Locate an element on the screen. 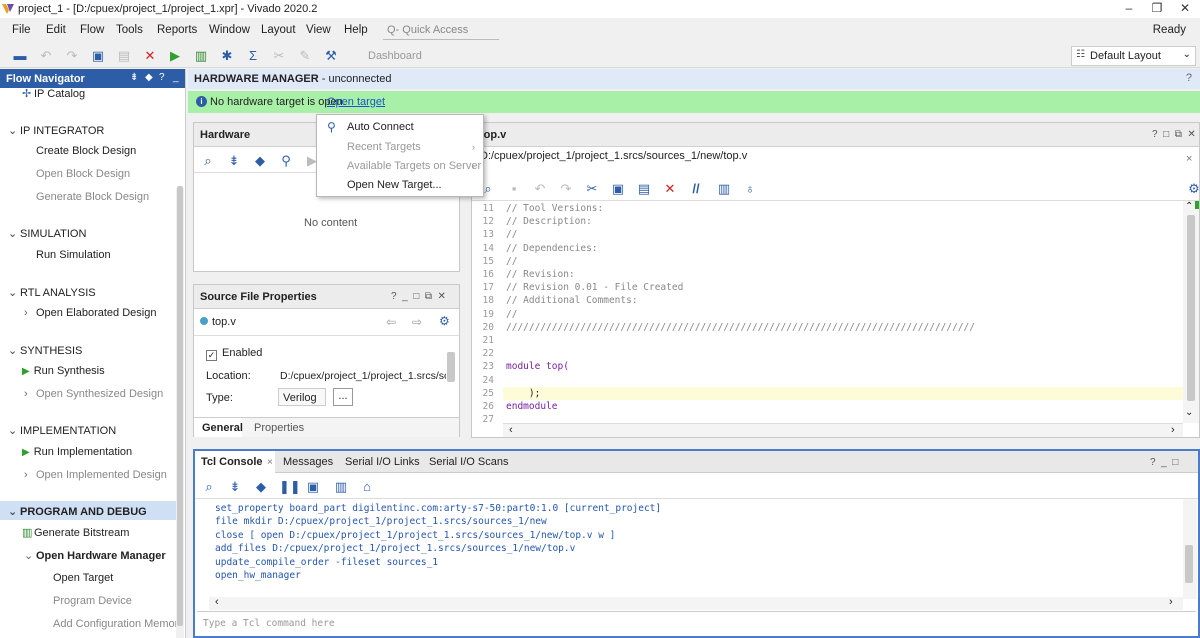 The height and width of the screenshot is (638, 1200). flow-navigator-scroll-thumb is located at coordinates (180, 406).